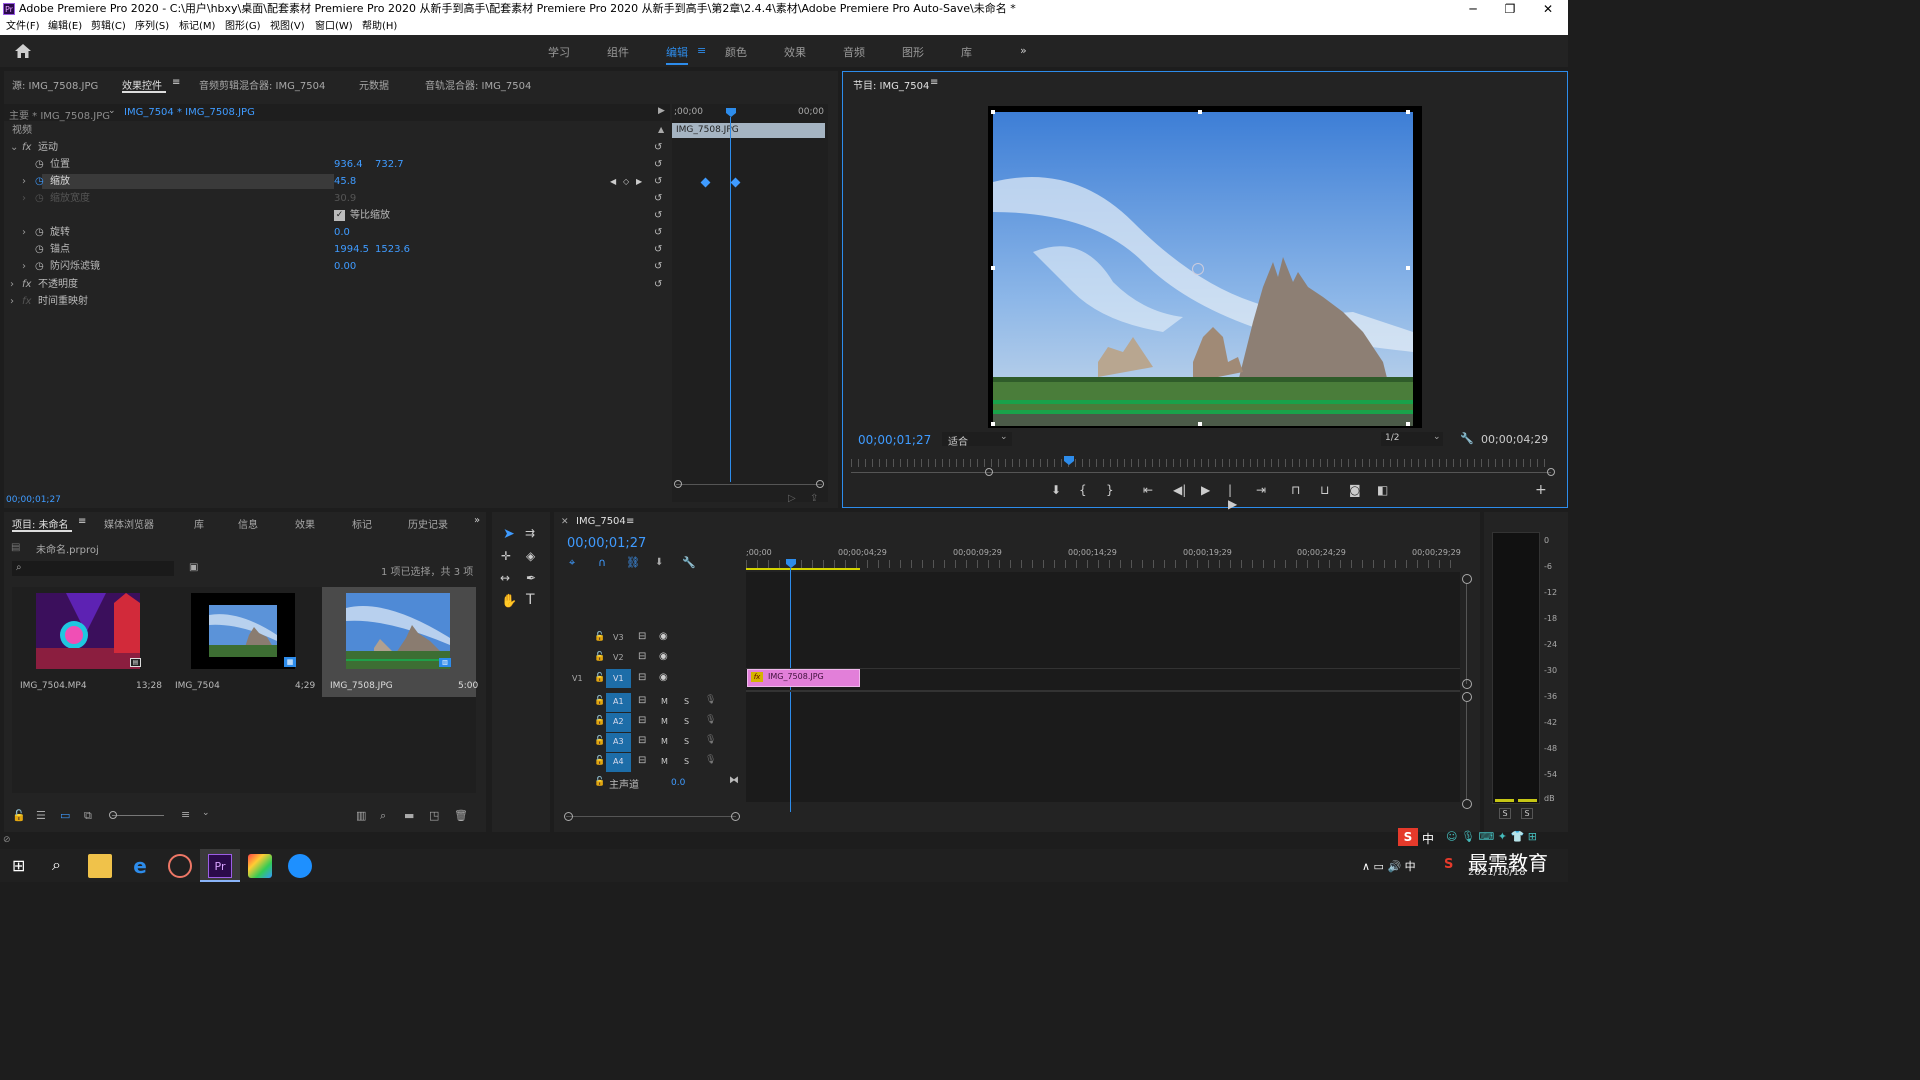 This screenshot has height=1080, width=1920. What do you see at coordinates (633, 562) in the screenshot?
I see `linked-selection-icon: ⛓` at bounding box center [633, 562].